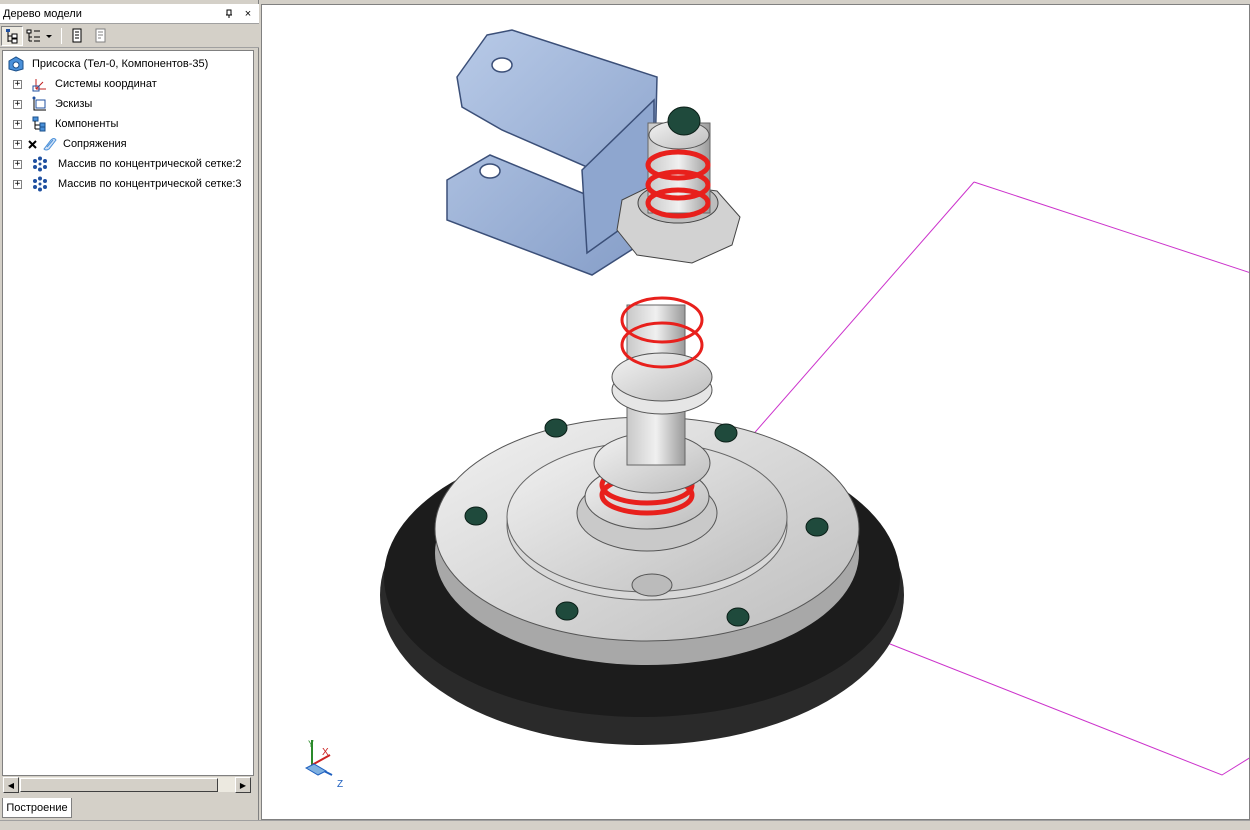 The width and height of the screenshot is (1250, 830). I want to click on list-view-icon, so click(39, 35).